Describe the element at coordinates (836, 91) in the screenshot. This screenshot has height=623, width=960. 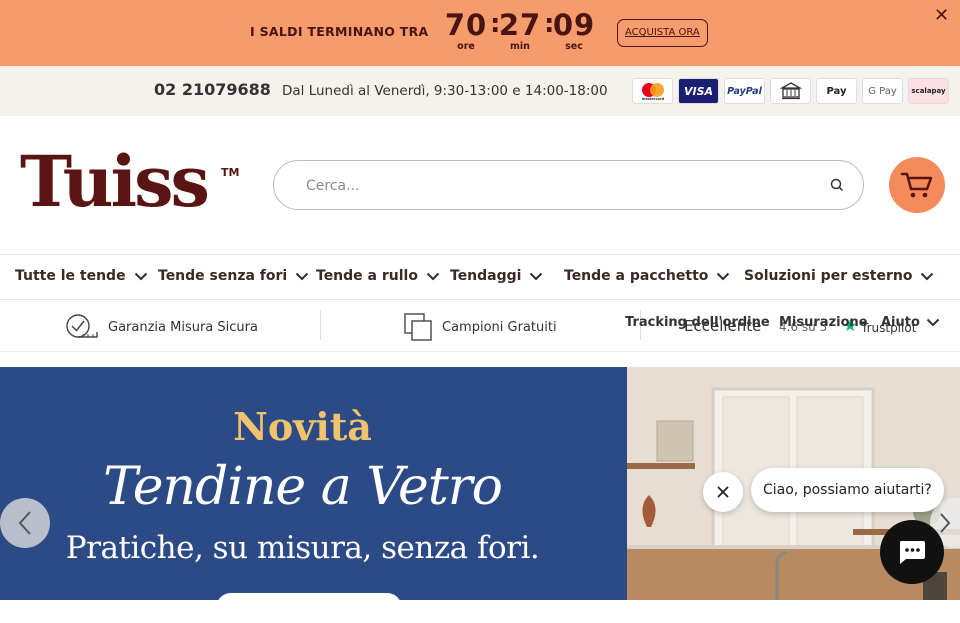
I see `apple-pay-icon: Pay` at that location.